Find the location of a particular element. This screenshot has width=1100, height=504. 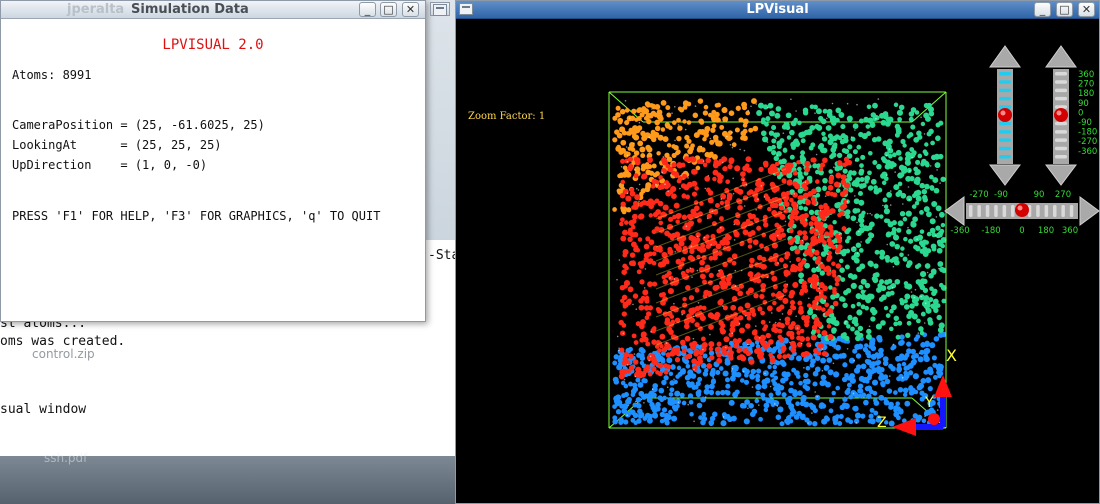

desktop-icon-label: control.zip is located at coordinates (63, 354).